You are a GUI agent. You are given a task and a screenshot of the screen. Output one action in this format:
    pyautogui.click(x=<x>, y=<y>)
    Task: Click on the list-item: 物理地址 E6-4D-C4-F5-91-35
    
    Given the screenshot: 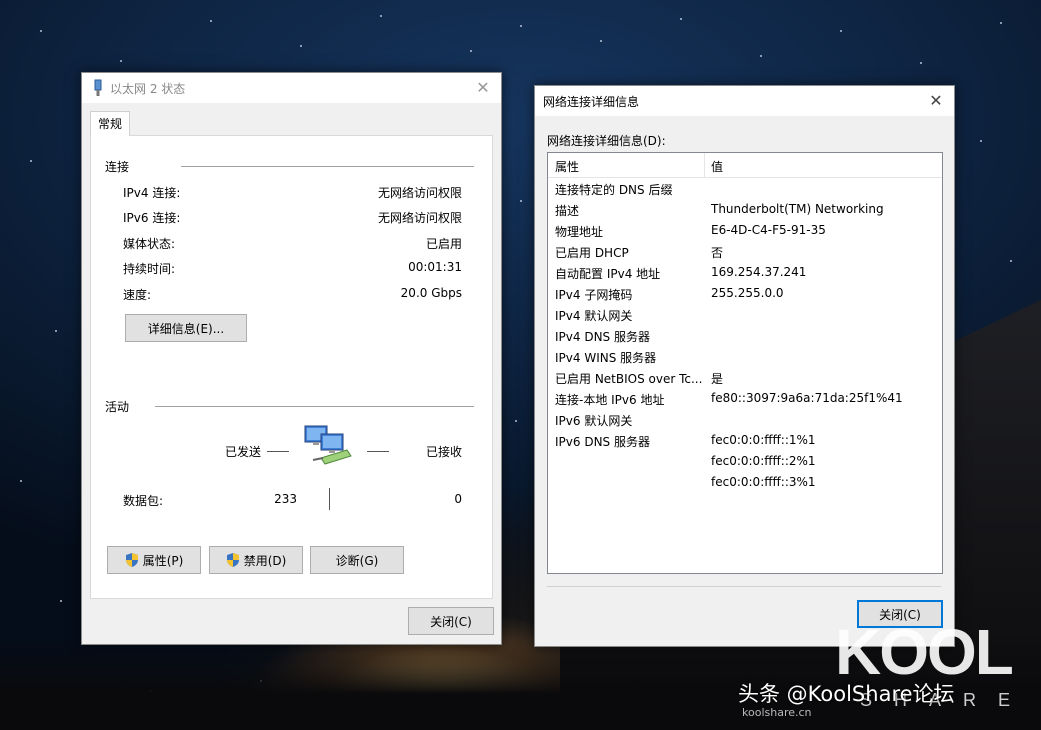 What is the action you would take?
    pyautogui.click(x=745, y=232)
    